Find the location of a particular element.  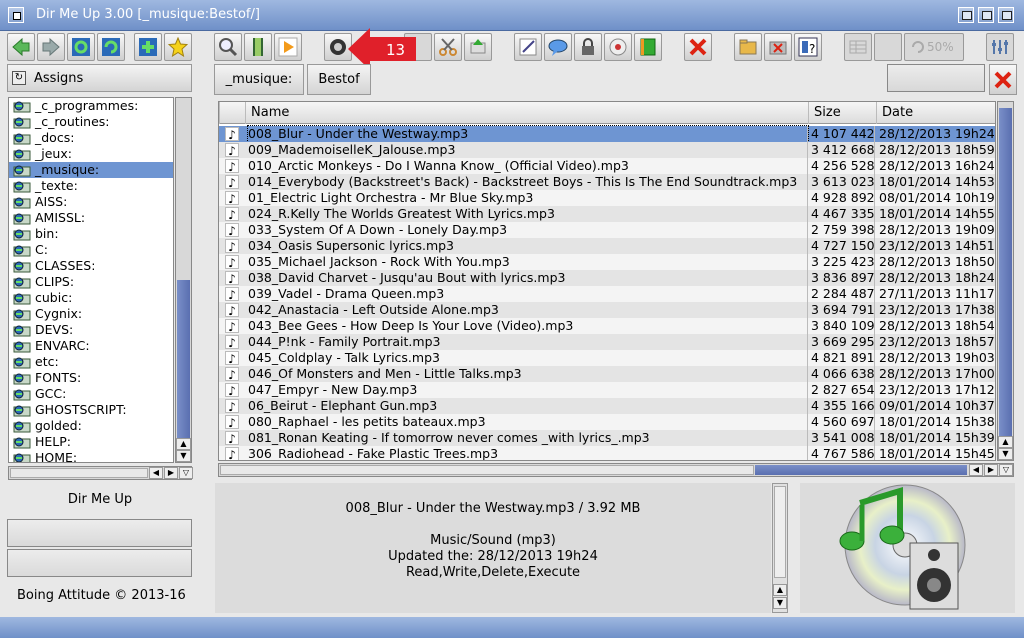

volume-item: GCC: is located at coordinates (91, 394).